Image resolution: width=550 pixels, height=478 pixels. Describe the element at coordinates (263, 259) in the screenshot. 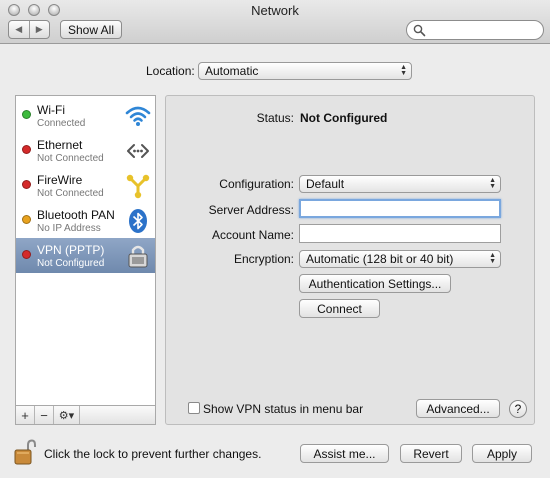

I see `encryption-label: Encryption:` at that location.